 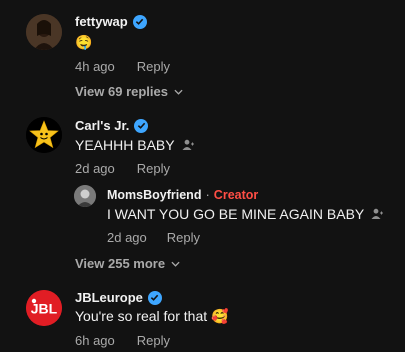 I want to click on reply-meta: 2d ago Reply, so click(x=153, y=237).